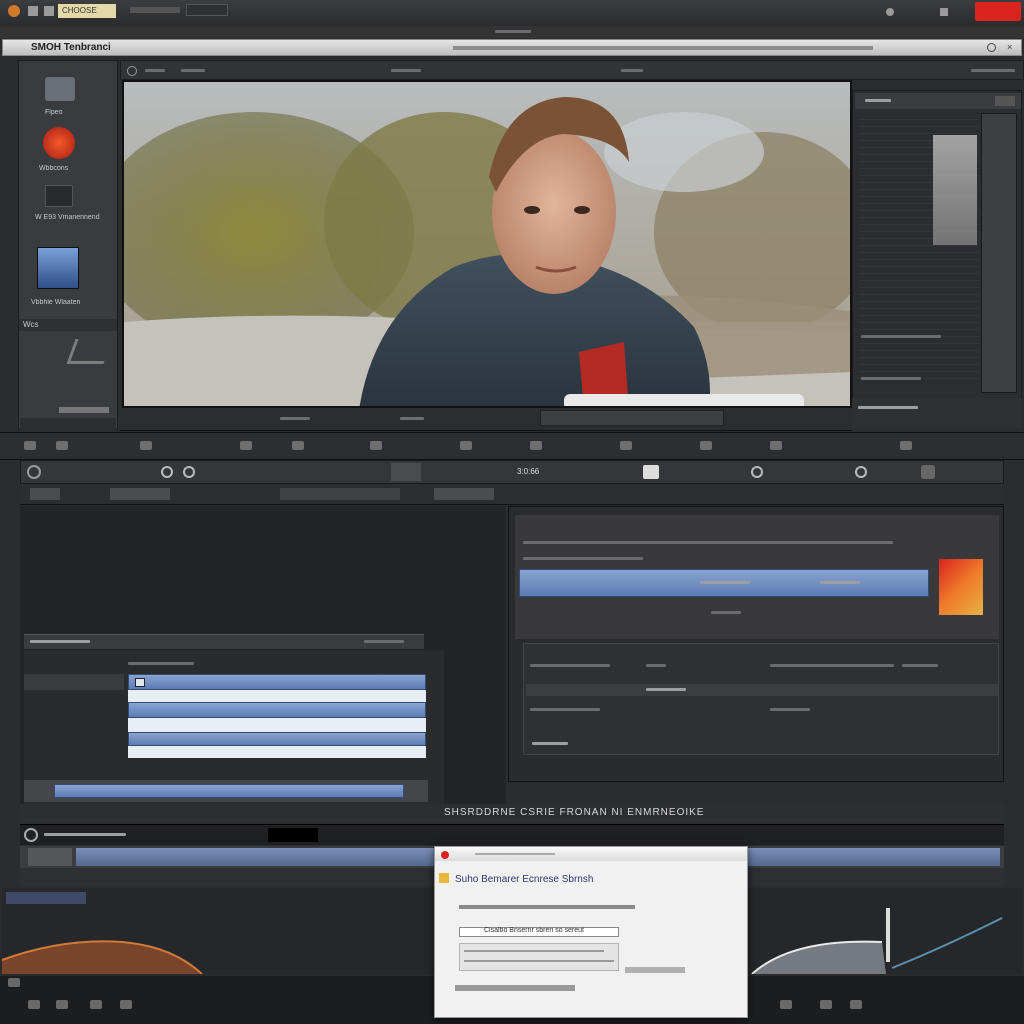 Image resolution: width=1024 pixels, height=1024 pixels. Describe the element at coordinates (132, 71) in the screenshot. I see `viewer-home-icon` at that location.